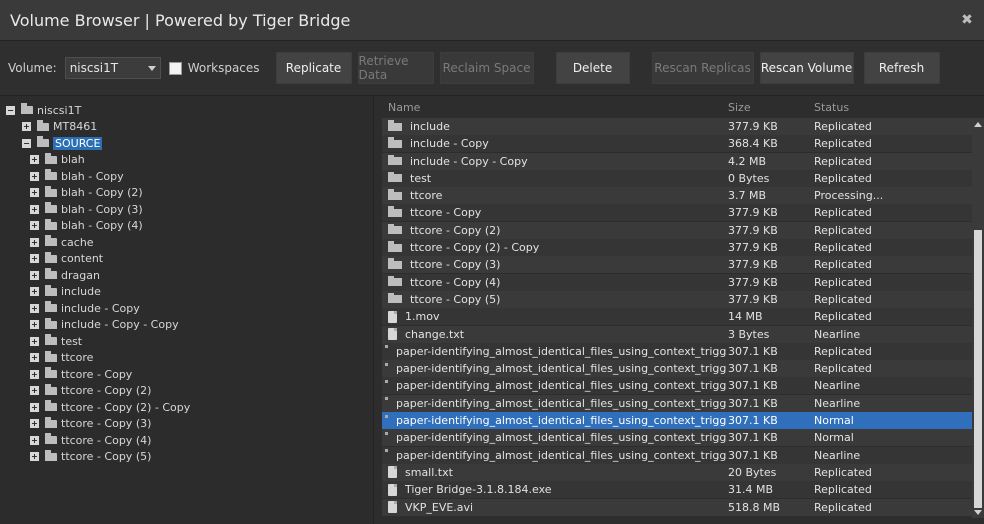 The height and width of the screenshot is (524, 984). I want to click on tree-item: + include, so click(188, 292).